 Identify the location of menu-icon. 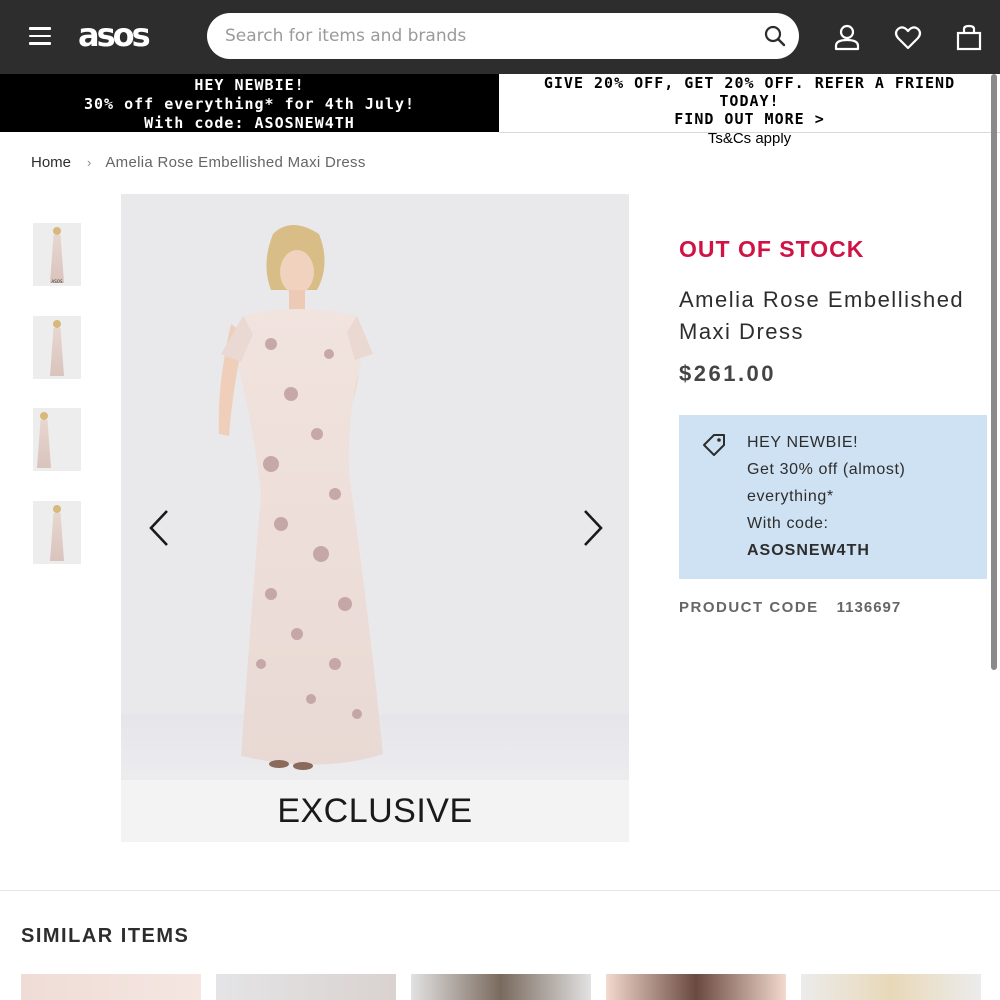
(40, 36).